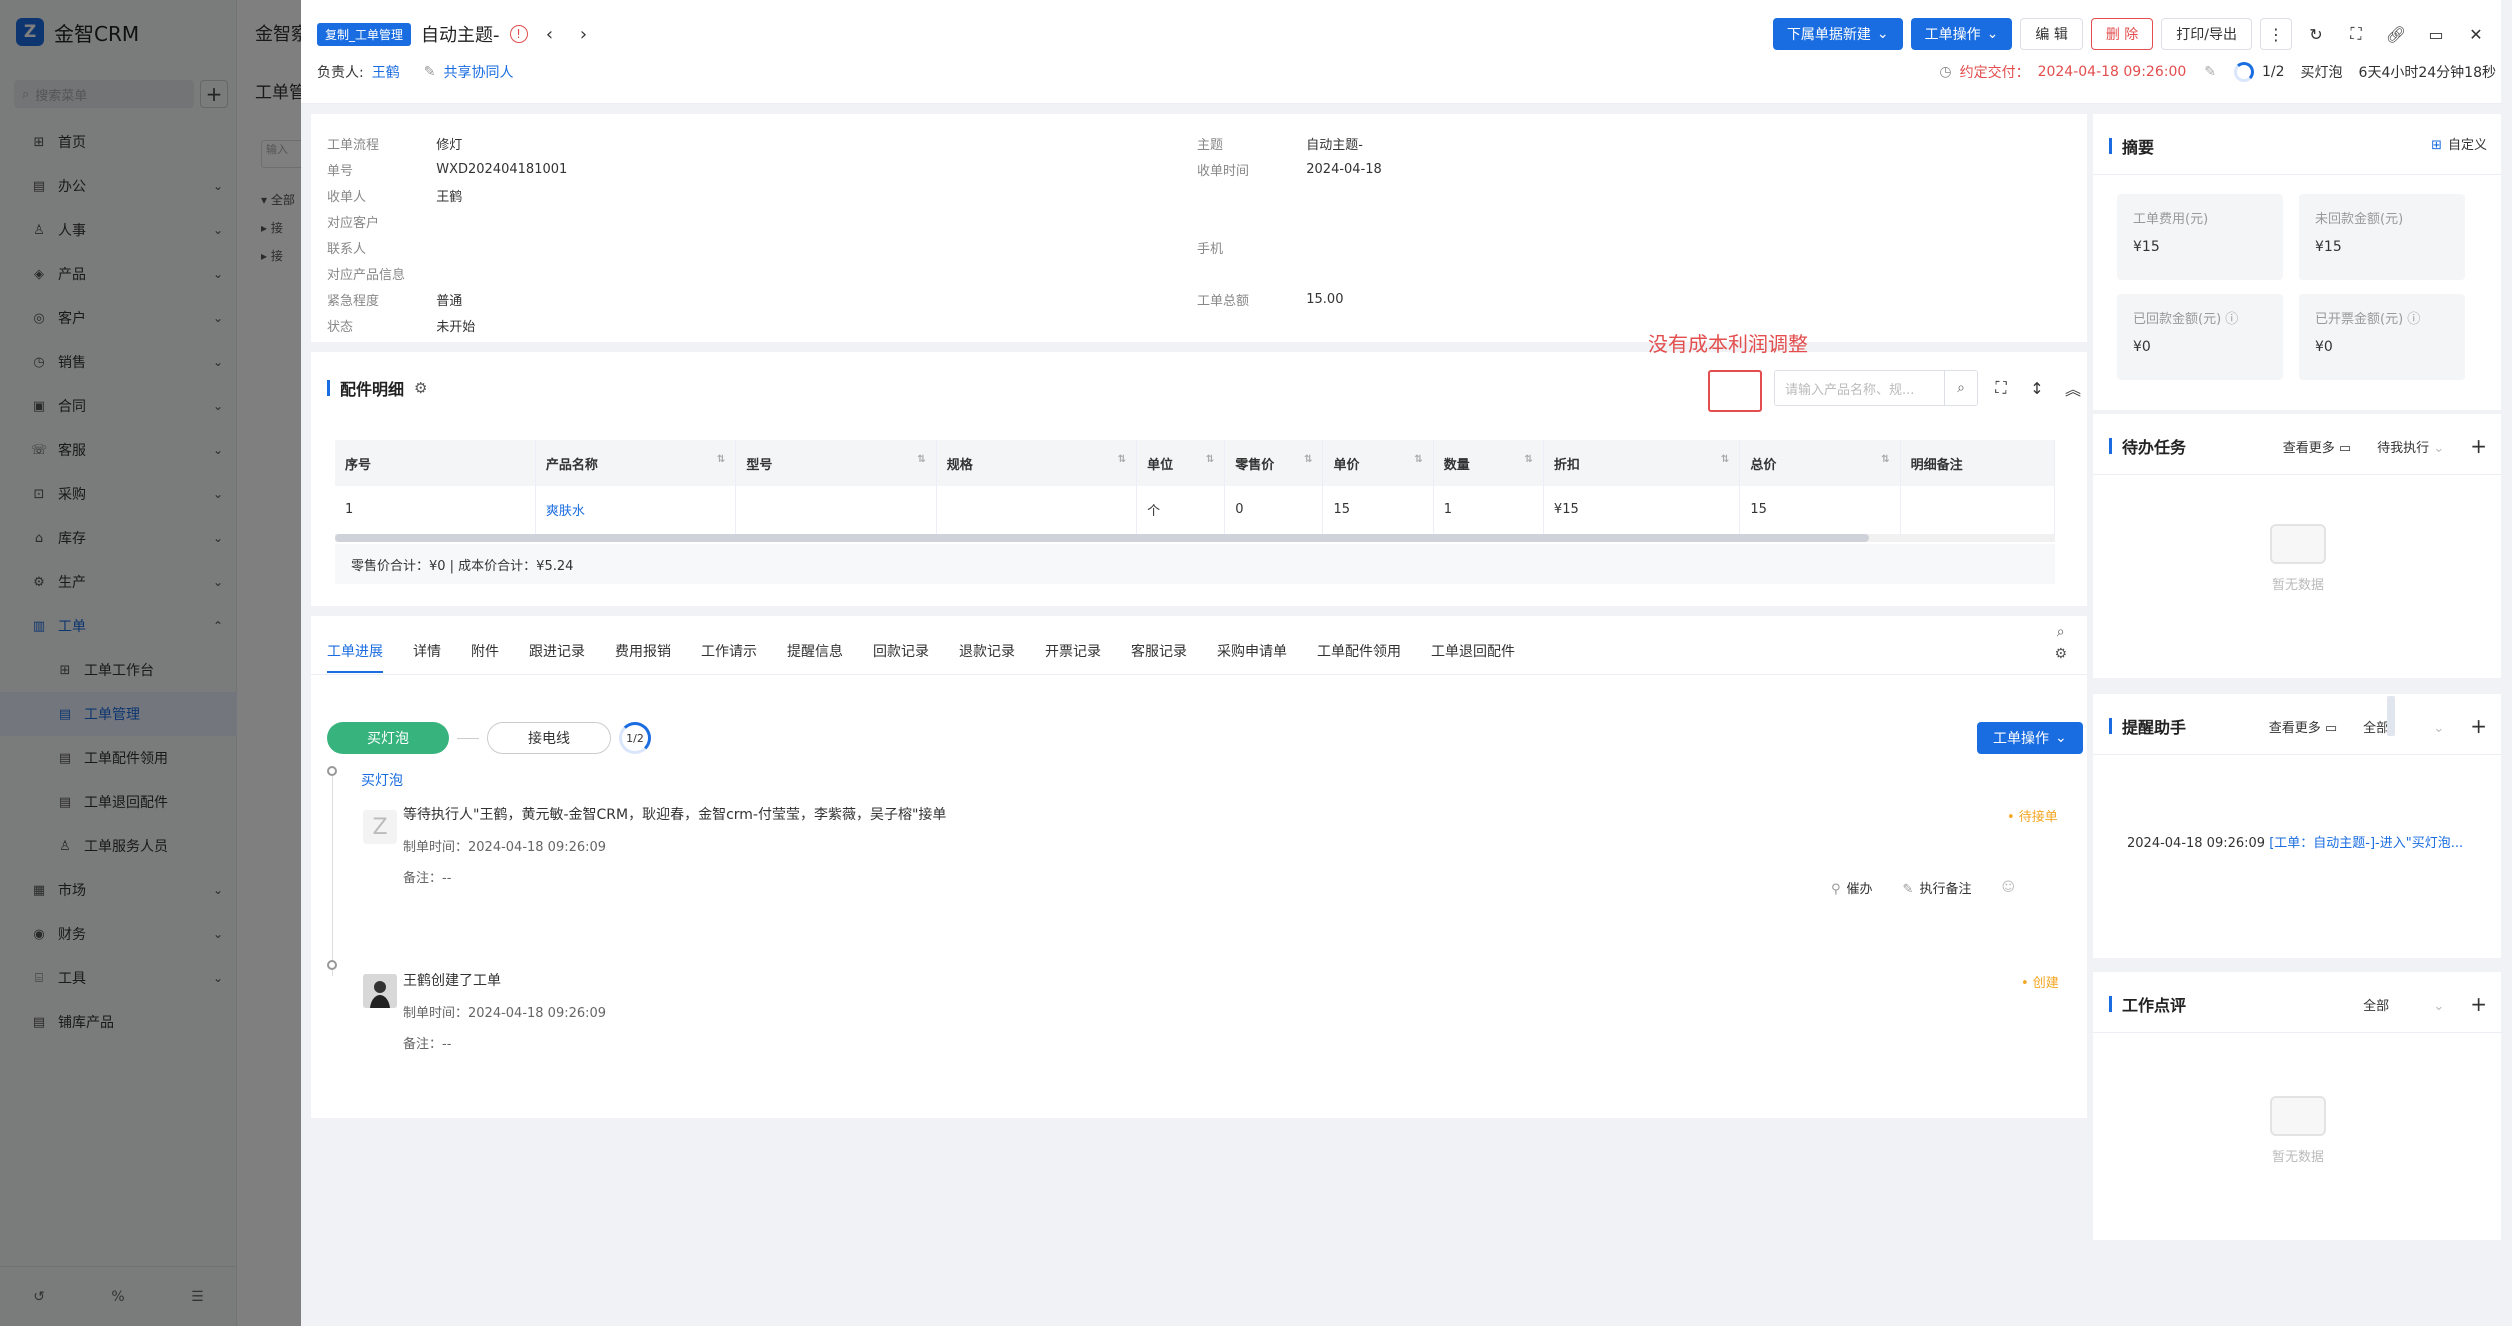  What do you see at coordinates (382, 780) in the screenshot?
I see `timeline-node-name: 买灯泡` at bounding box center [382, 780].